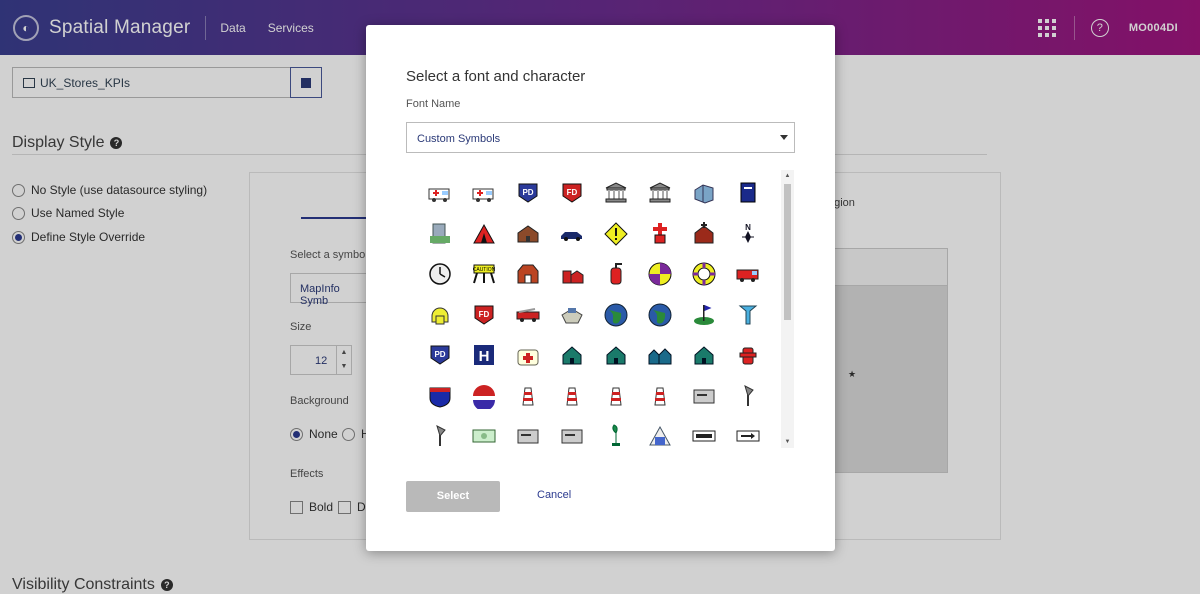 Image resolution: width=1200 pixels, height=594 pixels. What do you see at coordinates (572, 432) in the screenshot?
I see `mailbox-3-icon` at bounding box center [572, 432].